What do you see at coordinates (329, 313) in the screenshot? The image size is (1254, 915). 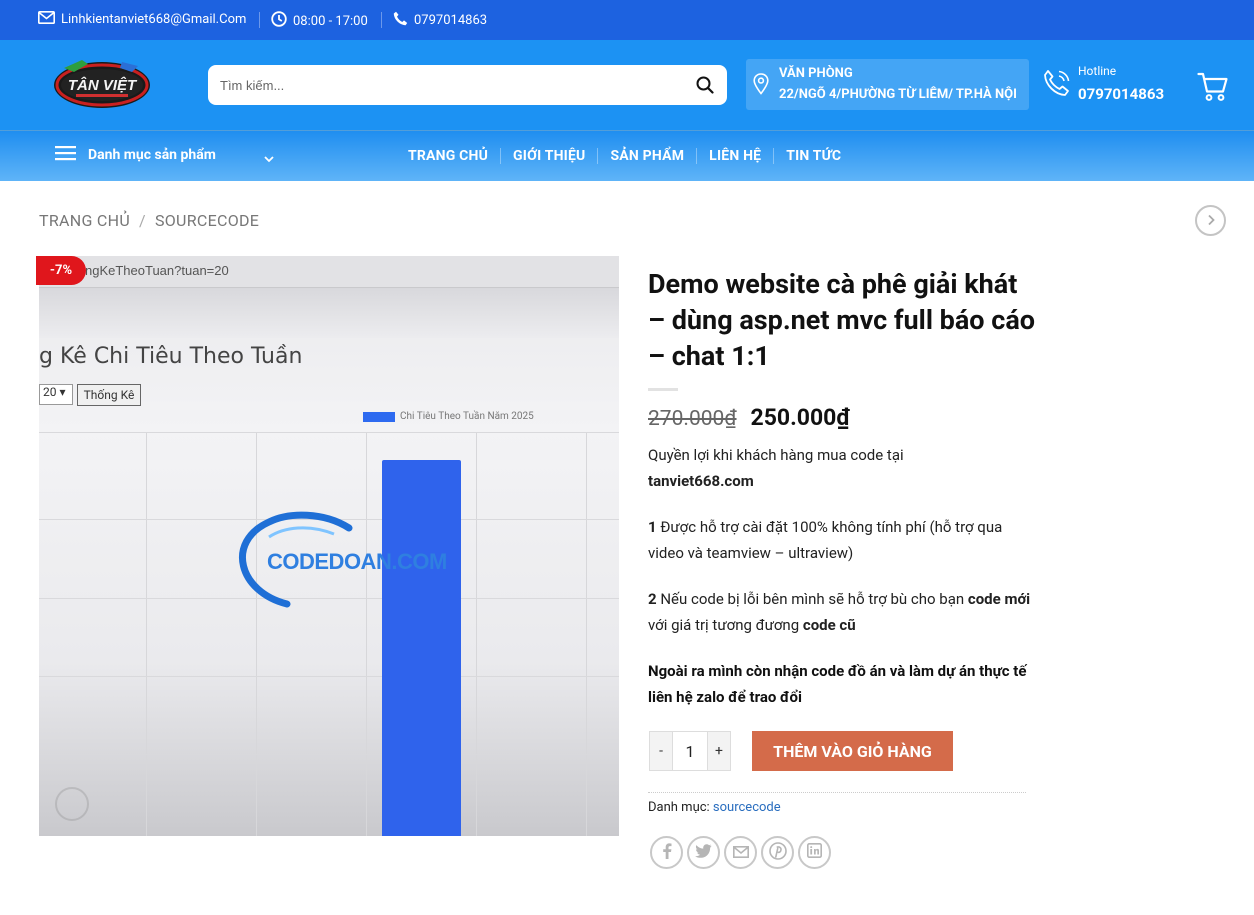 I see `screenshot-band` at bounding box center [329, 313].